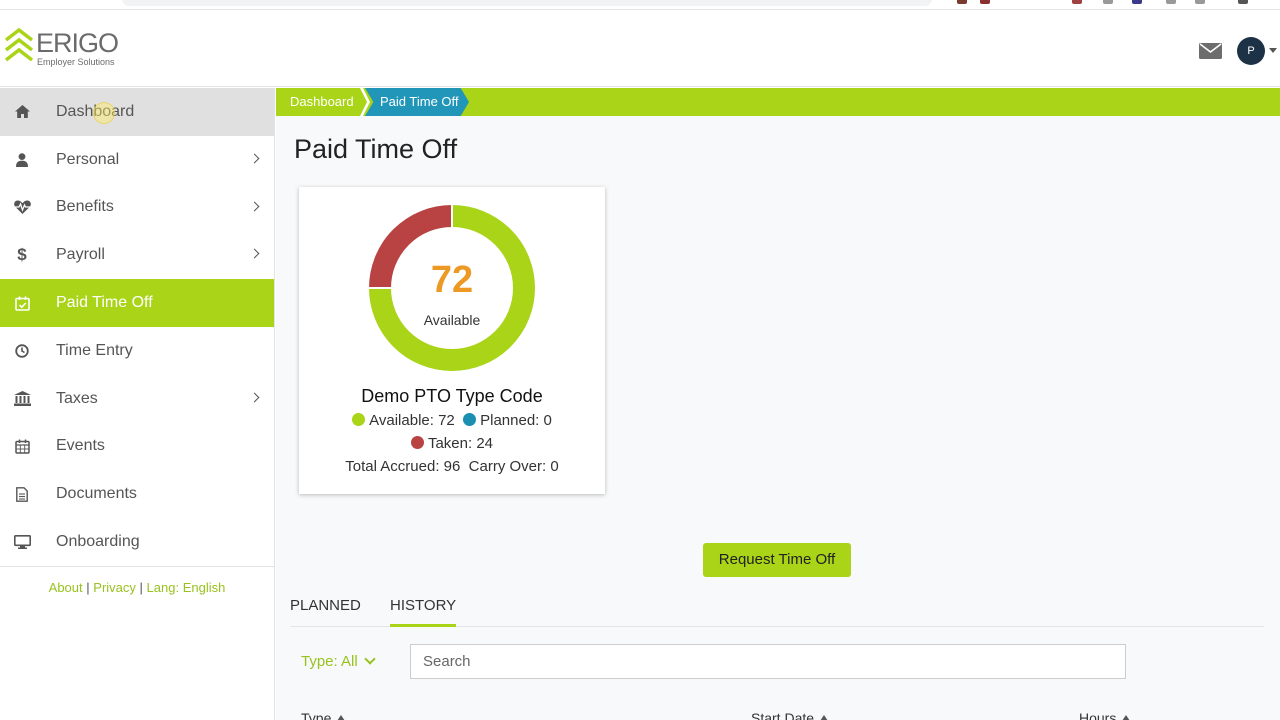 Image resolution: width=1280 pixels, height=720 pixels. Describe the element at coordinates (22, 494) in the screenshot. I see `document-icon` at that location.